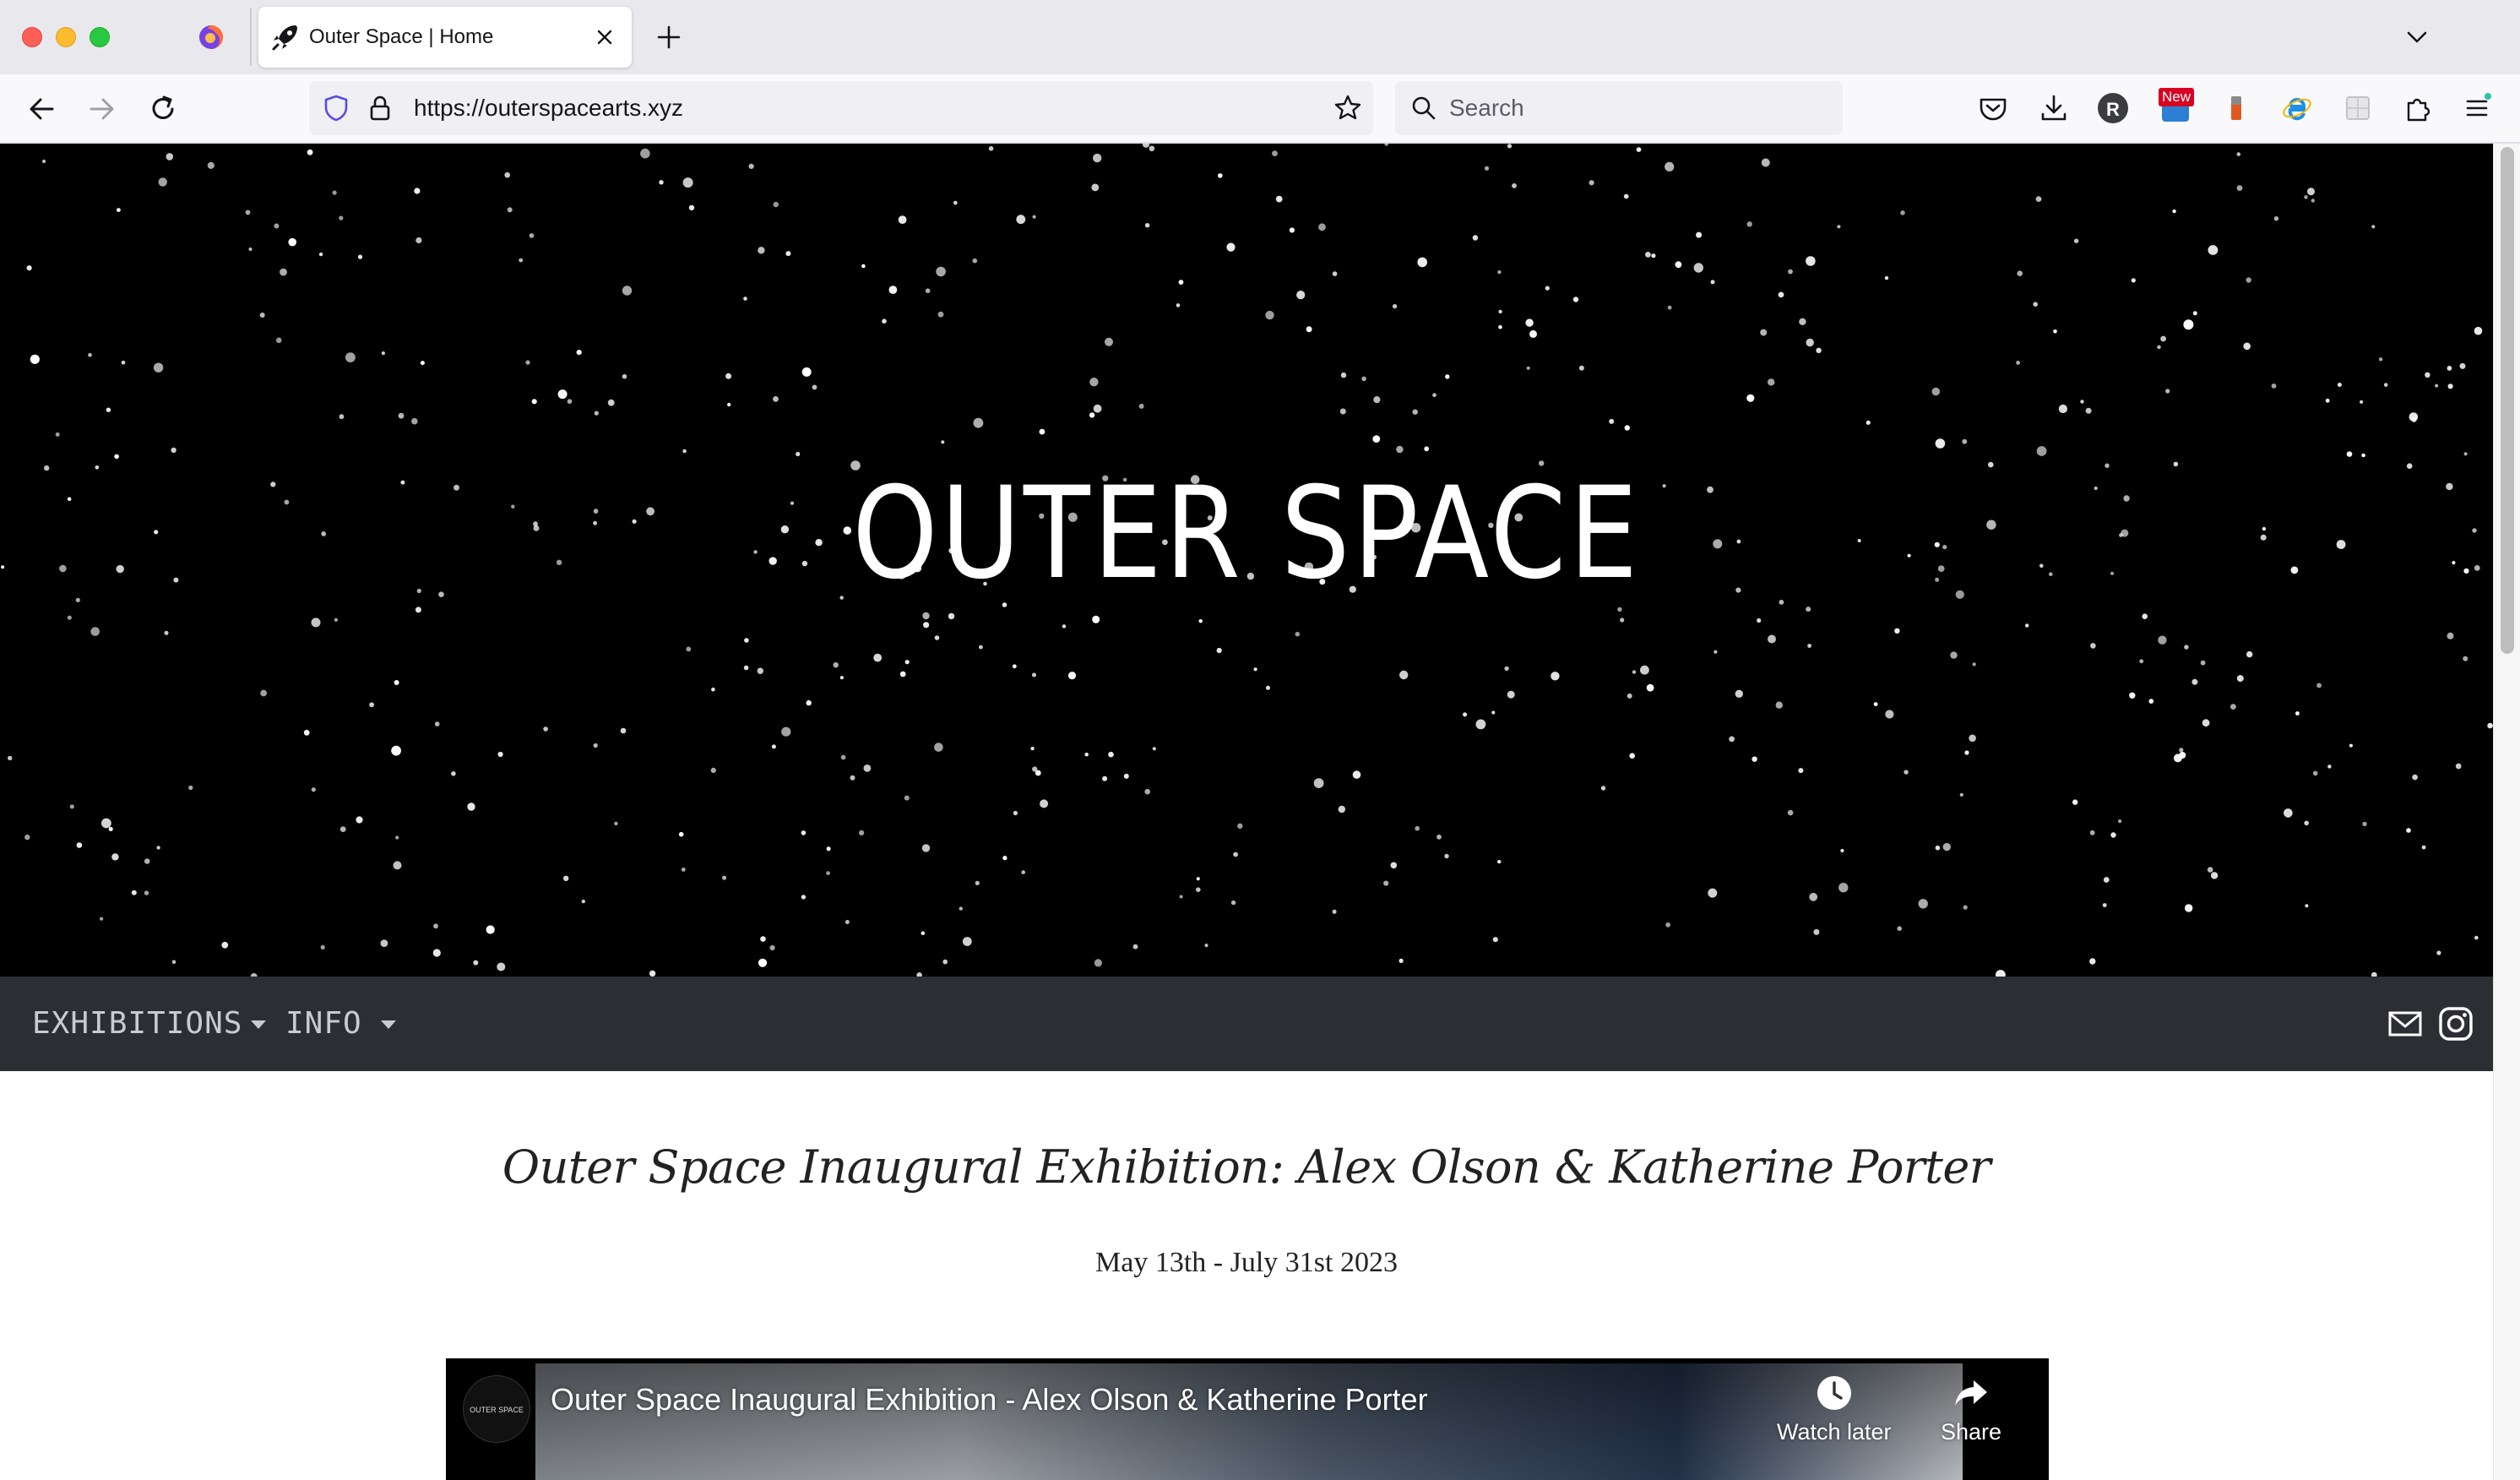  I want to click on exhibition-dates: May 13th - July 31st 2023, so click(1246, 1262).